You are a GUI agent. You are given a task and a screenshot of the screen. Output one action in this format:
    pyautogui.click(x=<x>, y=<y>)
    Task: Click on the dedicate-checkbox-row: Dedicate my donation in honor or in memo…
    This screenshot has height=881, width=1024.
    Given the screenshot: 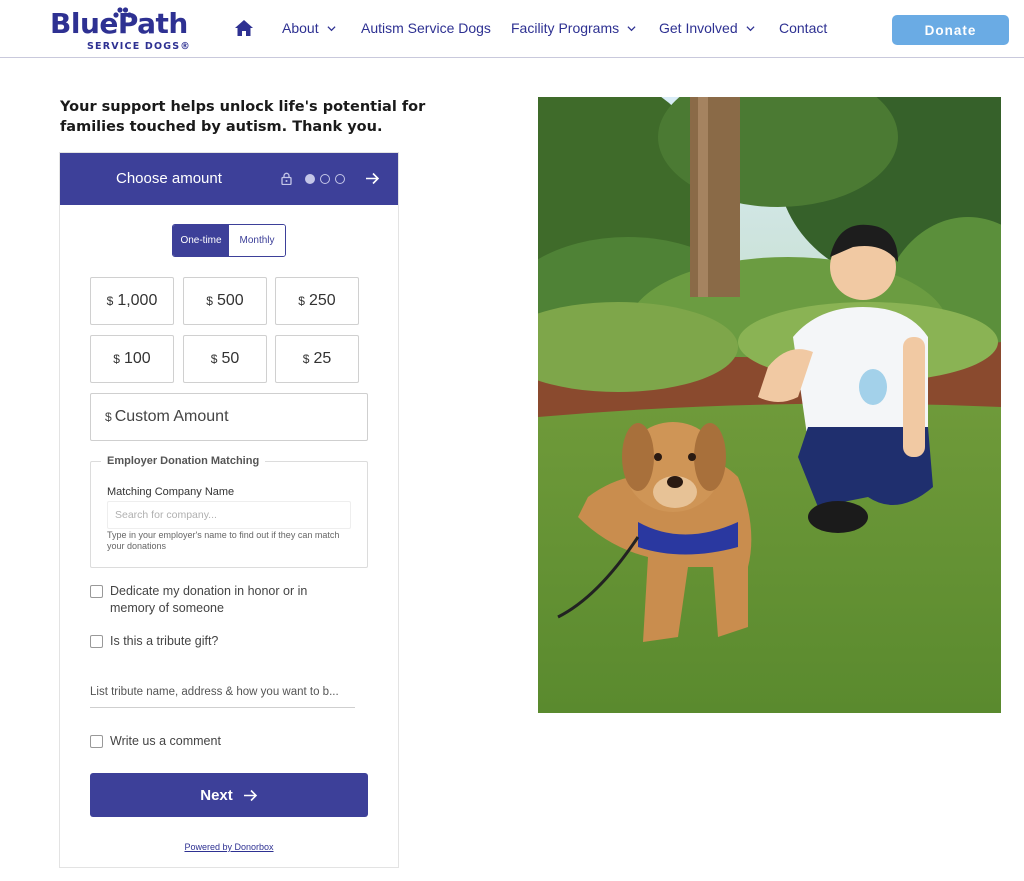 What is the action you would take?
    pyautogui.click(x=210, y=600)
    